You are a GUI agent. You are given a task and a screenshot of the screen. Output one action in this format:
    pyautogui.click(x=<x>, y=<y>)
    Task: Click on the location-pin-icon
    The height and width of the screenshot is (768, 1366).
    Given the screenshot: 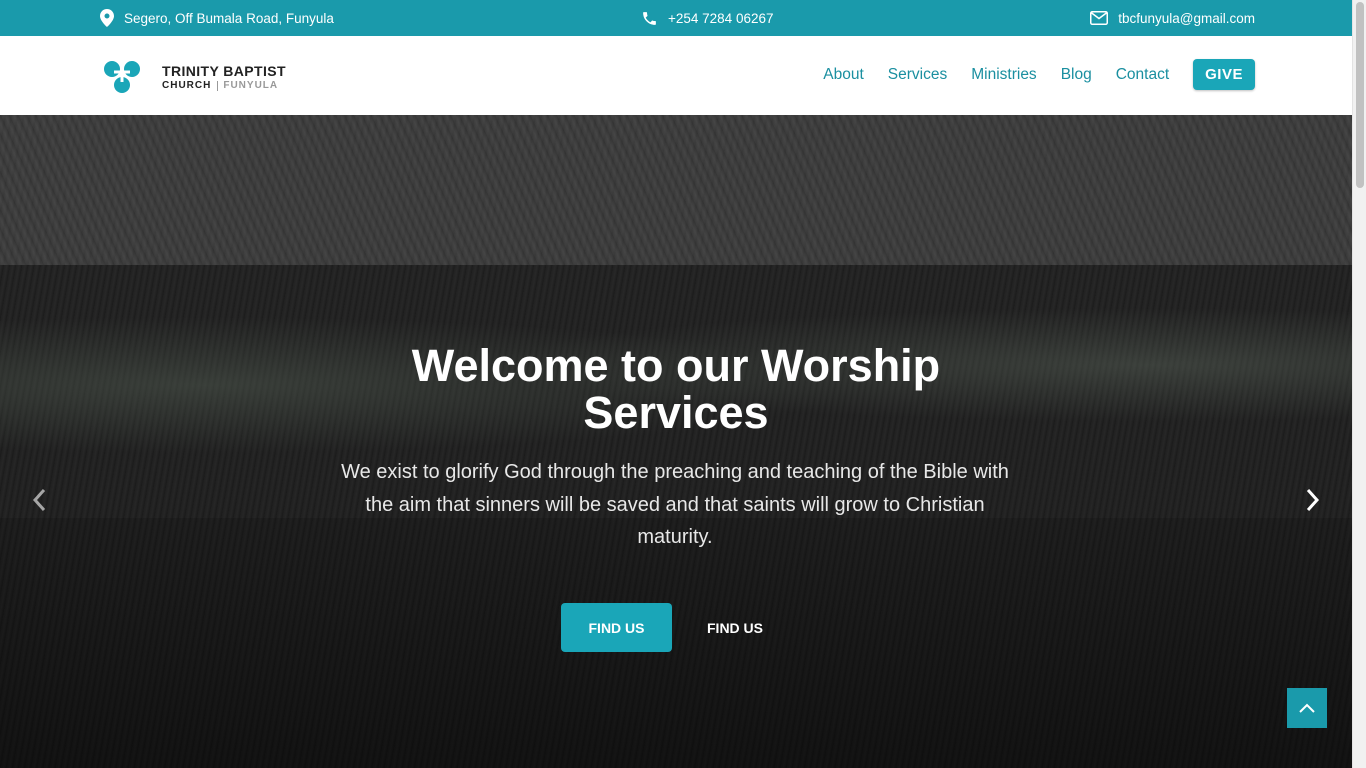 What is the action you would take?
    pyautogui.click(x=107, y=18)
    